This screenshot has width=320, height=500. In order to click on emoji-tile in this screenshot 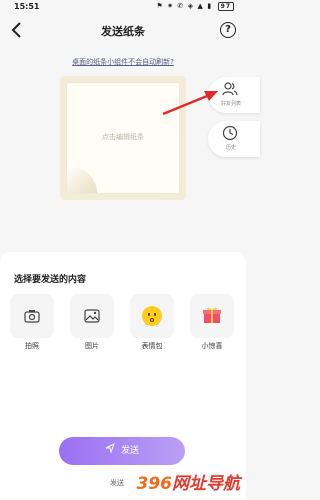, I will do `click(152, 316)`.